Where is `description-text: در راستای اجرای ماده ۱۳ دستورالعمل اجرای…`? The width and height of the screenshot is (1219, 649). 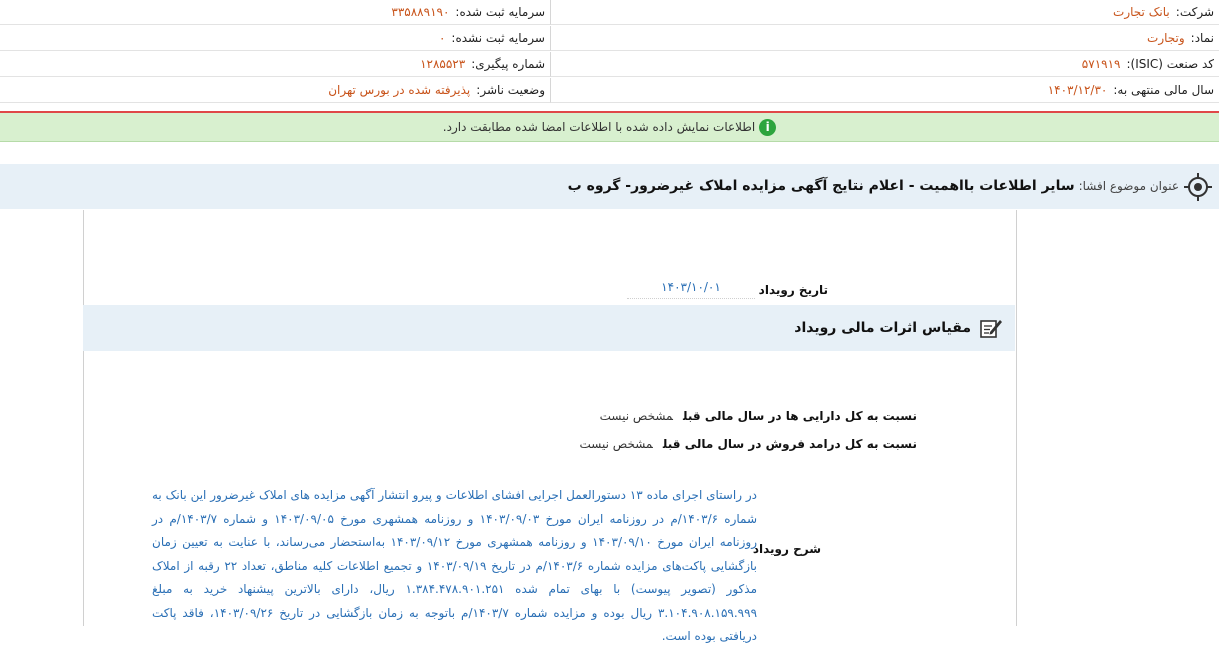 description-text: در راستای اجرای ماده ۱۳ دستورالعمل اجرای… is located at coordinates (455, 565).